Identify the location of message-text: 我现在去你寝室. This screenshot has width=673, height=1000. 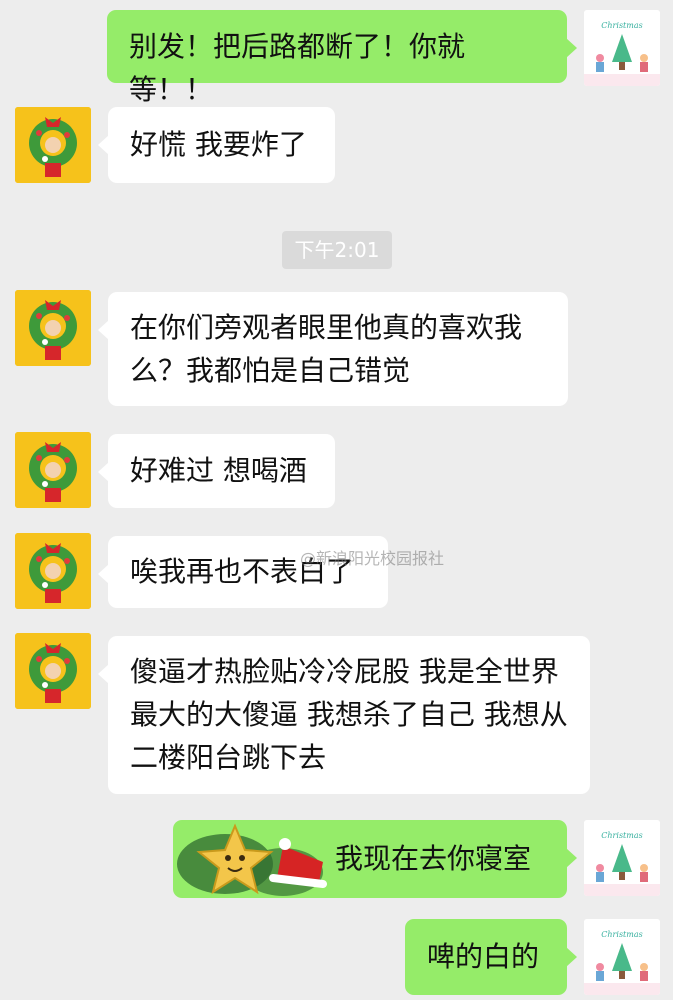
(433, 858).